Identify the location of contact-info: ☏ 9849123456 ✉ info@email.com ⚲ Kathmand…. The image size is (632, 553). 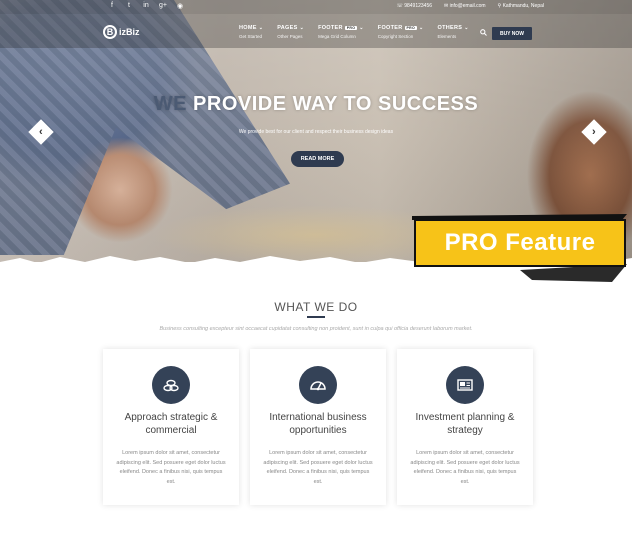
(470, 6).